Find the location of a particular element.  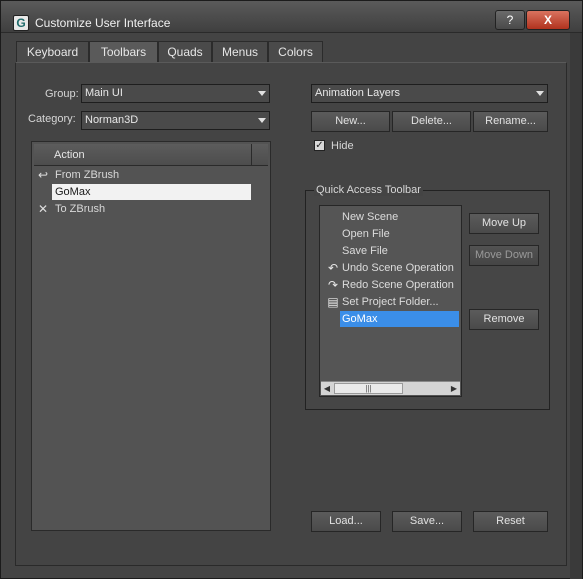

hide-checkbox: ✓ is located at coordinates (319, 145).